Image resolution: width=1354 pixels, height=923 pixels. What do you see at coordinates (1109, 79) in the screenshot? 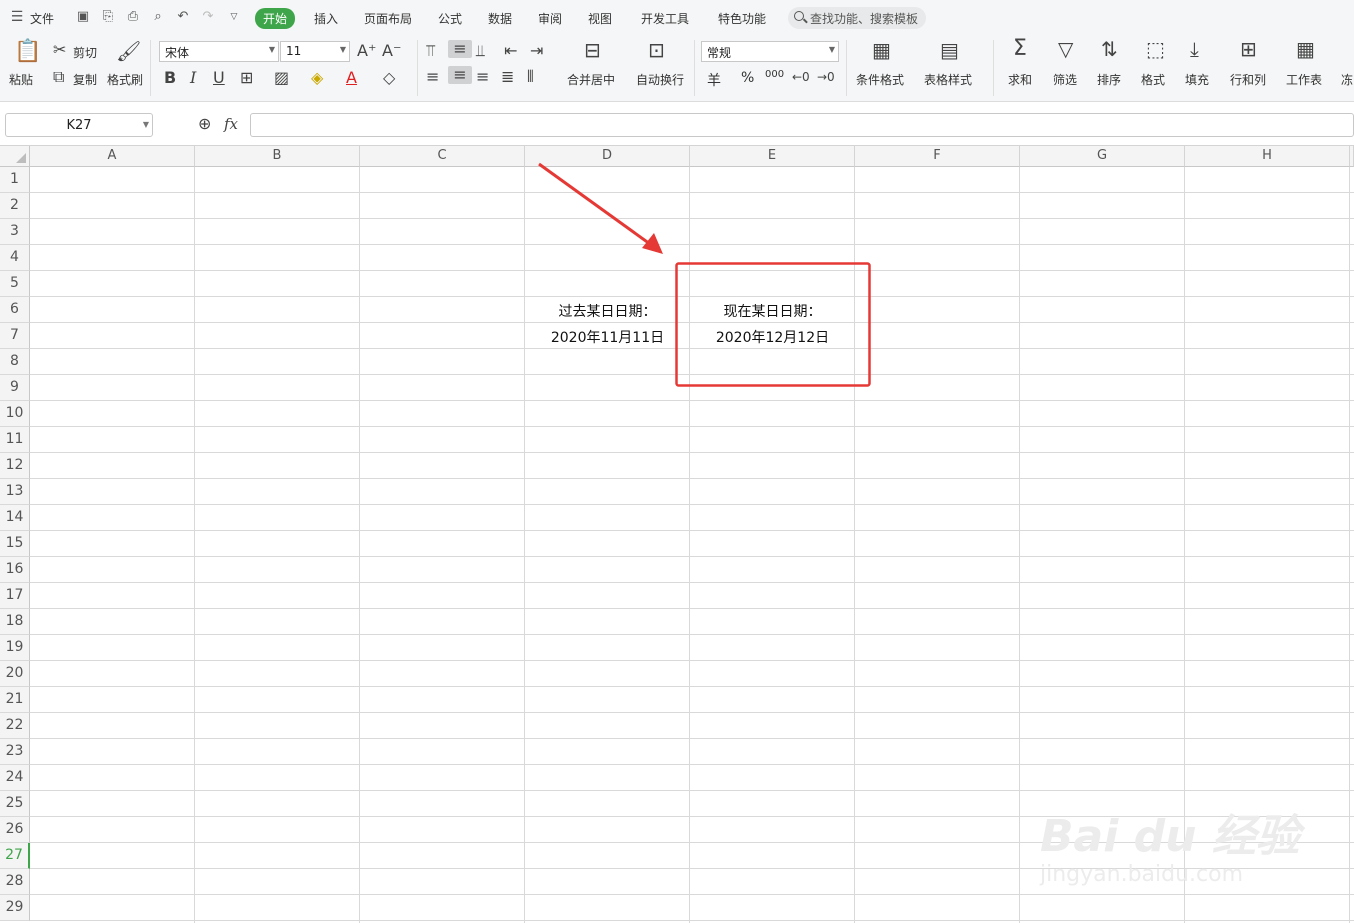
I see `sort-button: 排序` at bounding box center [1109, 79].